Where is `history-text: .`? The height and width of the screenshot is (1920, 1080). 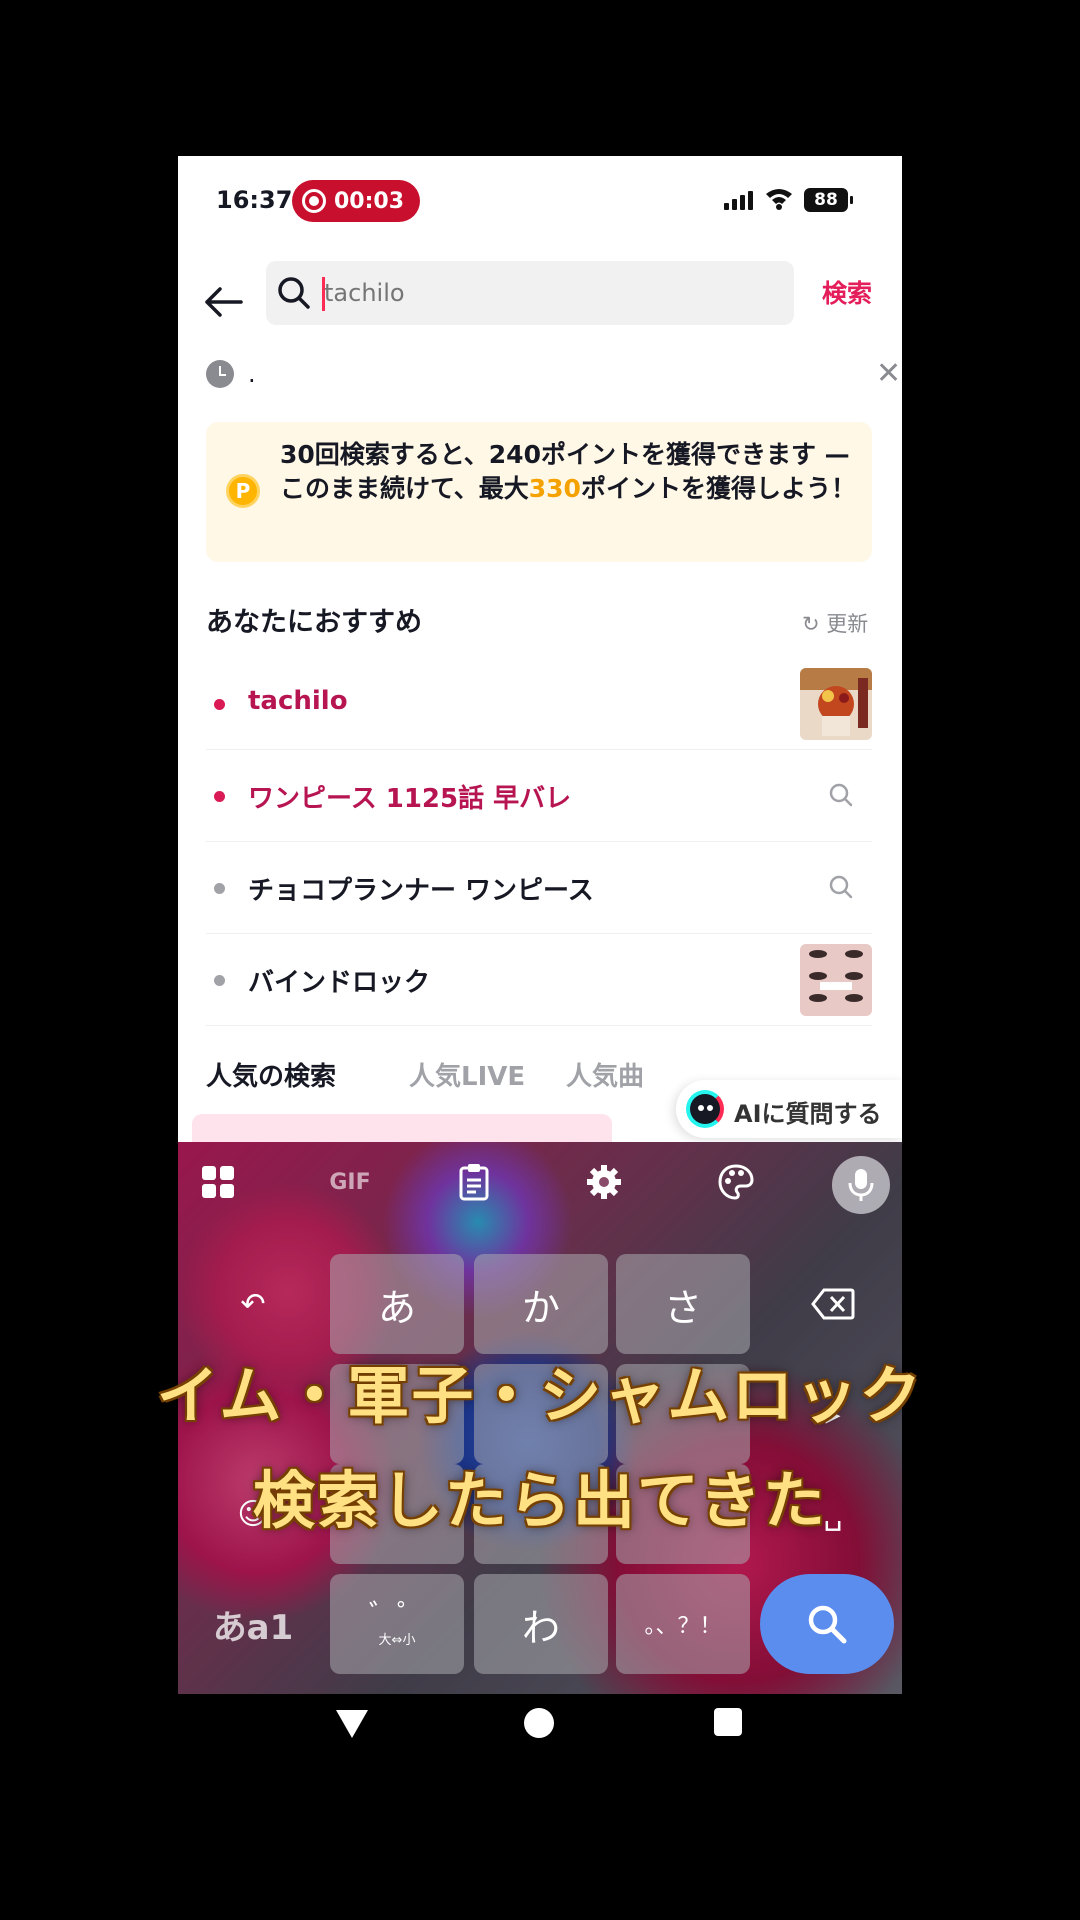
history-text: . is located at coordinates (252, 374).